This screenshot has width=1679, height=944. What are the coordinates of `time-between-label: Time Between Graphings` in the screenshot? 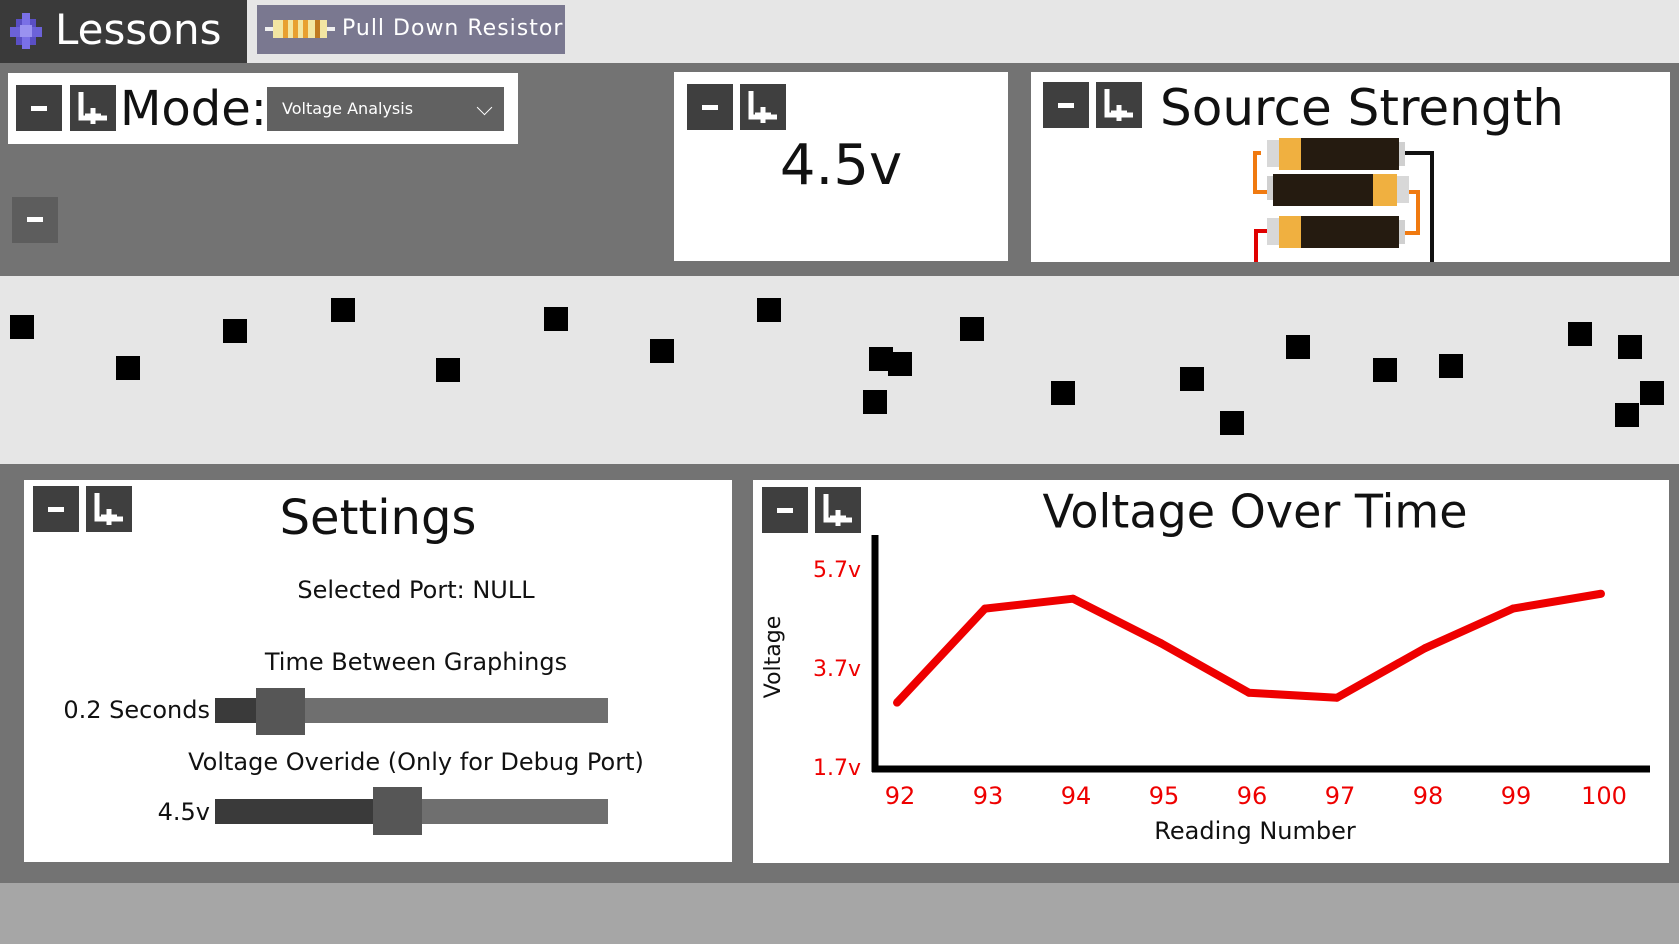 It's located at (416, 662).